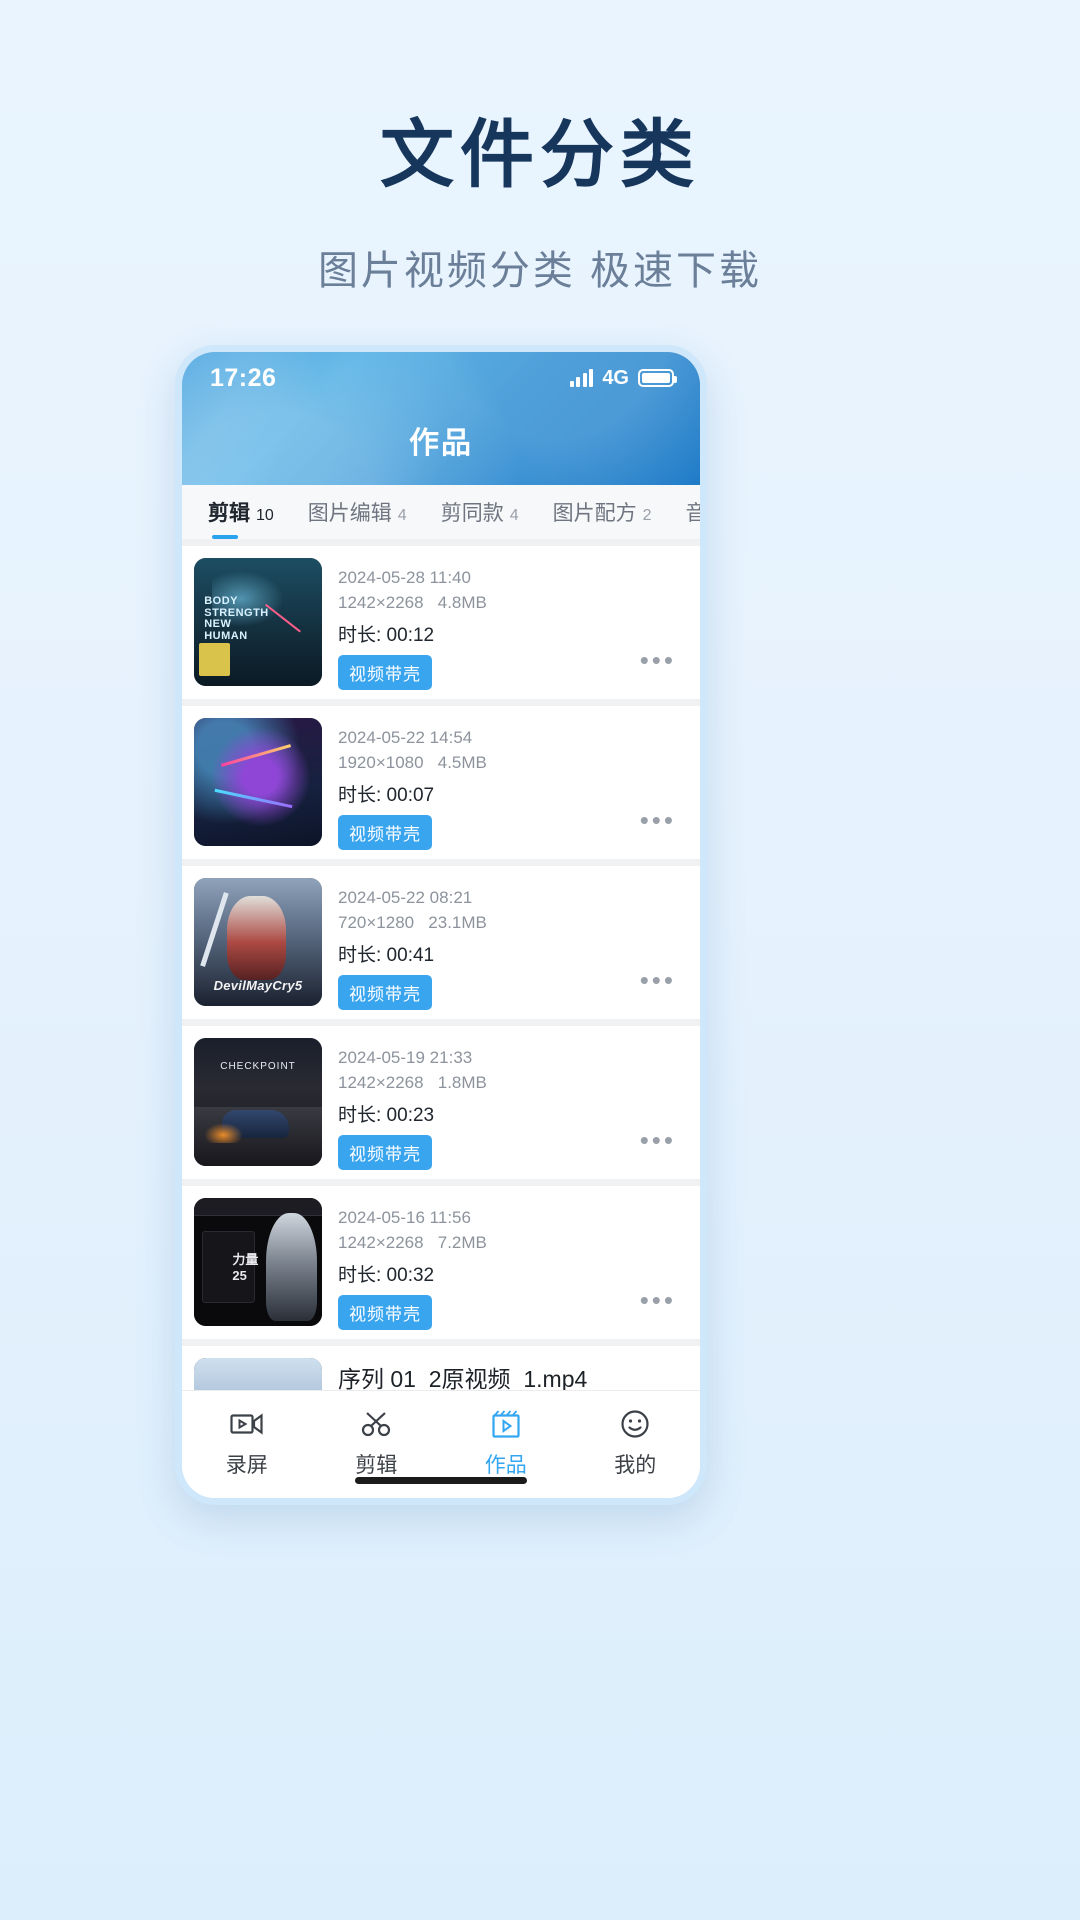  Describe the element at coordinates (441, 1480) in the screenshot. I see `home-indicator` at that location.